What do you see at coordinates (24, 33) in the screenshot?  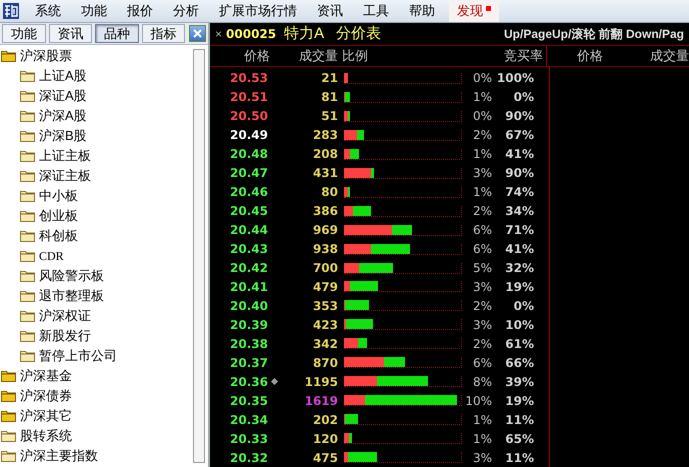 I see `sidebar-tab: 功能` at bounding box center [24, 33].